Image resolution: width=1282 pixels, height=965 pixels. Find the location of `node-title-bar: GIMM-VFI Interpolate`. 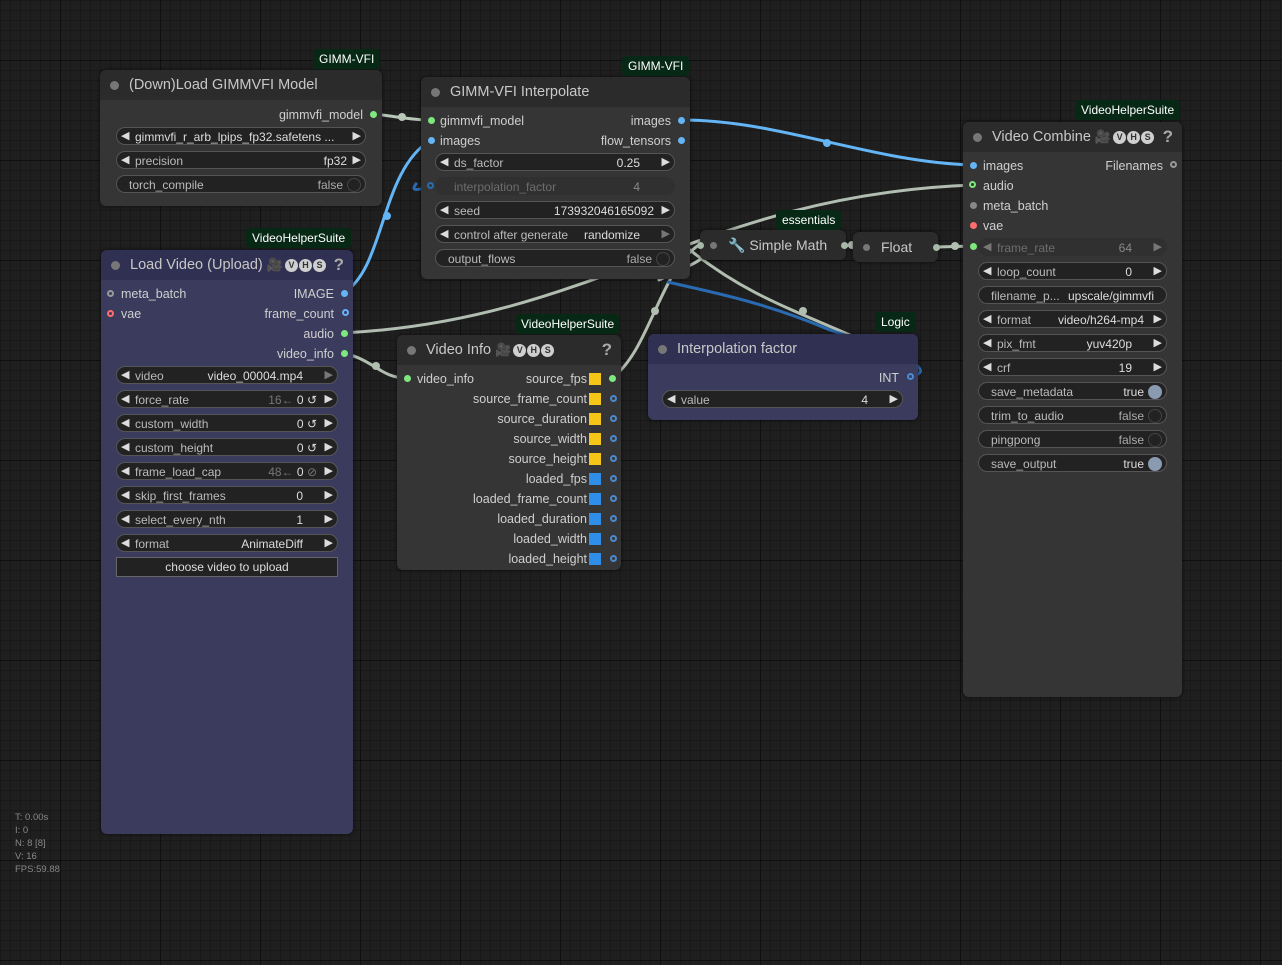

node-title-bar: GIMM-VFI Interpolate is located at coordinates (555, 92).